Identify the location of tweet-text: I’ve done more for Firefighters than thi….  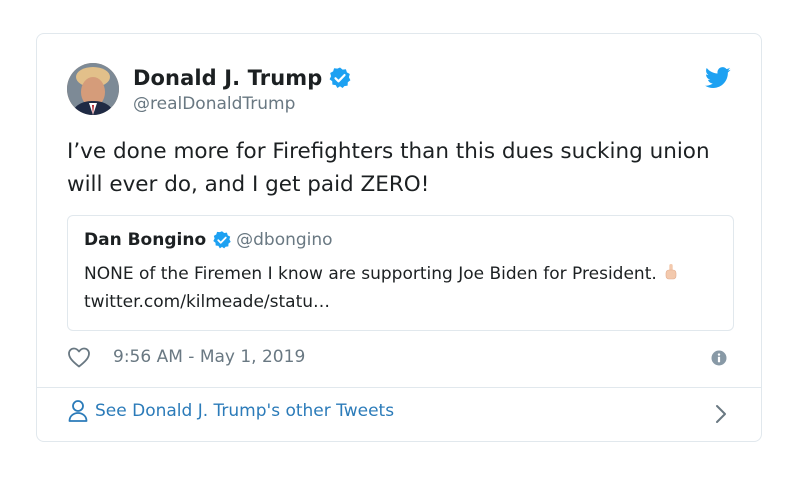
(388, 168).